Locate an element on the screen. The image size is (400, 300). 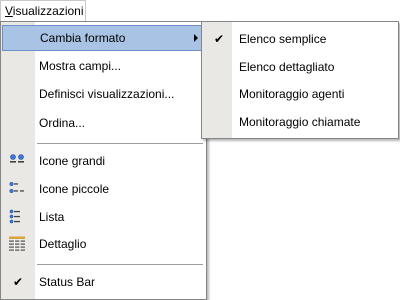
menu-item-cambia-formato: Cambia formato is located at coordinates (103, 38).